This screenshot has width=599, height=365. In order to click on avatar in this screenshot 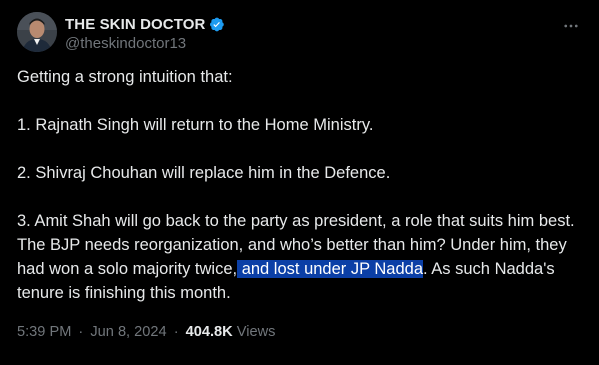, I will do `click(37, 32)`.